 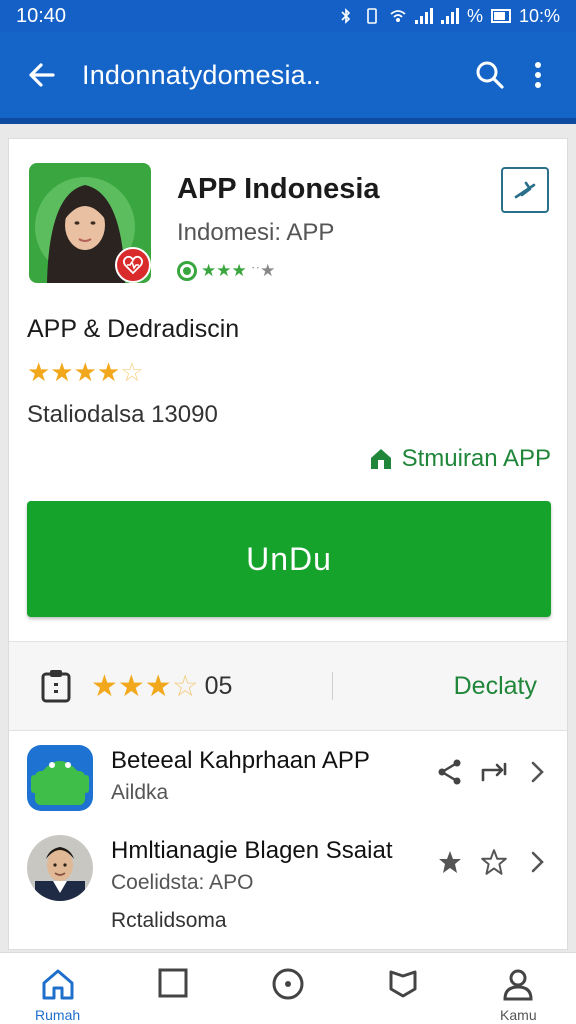 What do you see at coordinates (131, 686) in the screenshot?
I see `stats-stars-full: ★★★` at bounding box center [131, 686].